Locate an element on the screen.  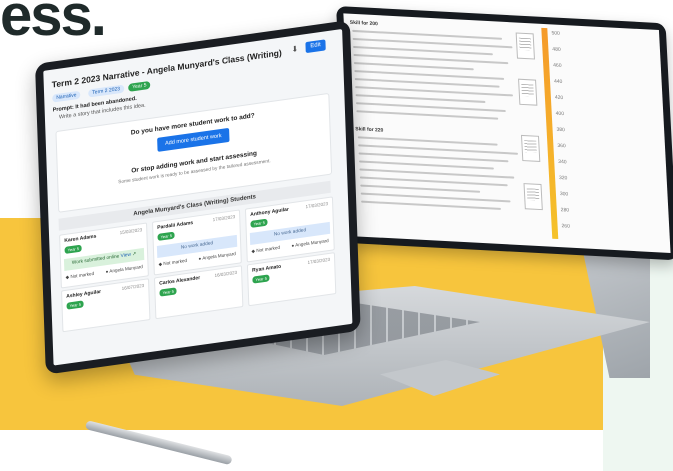
student-name: Karen Adams is located at coordinates (80, 238).